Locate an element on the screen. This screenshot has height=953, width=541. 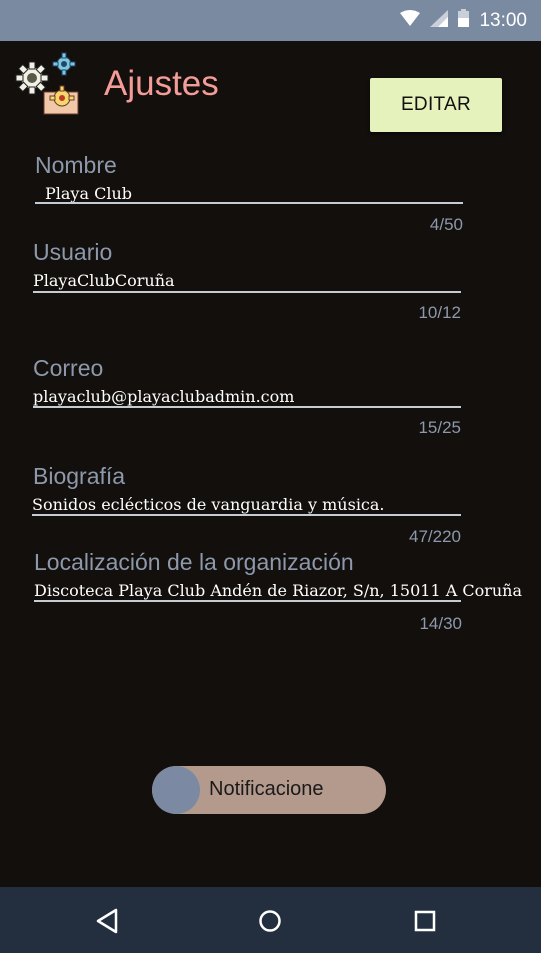
localizacion-counter: 14/30 is located at coordinates (440, 623).